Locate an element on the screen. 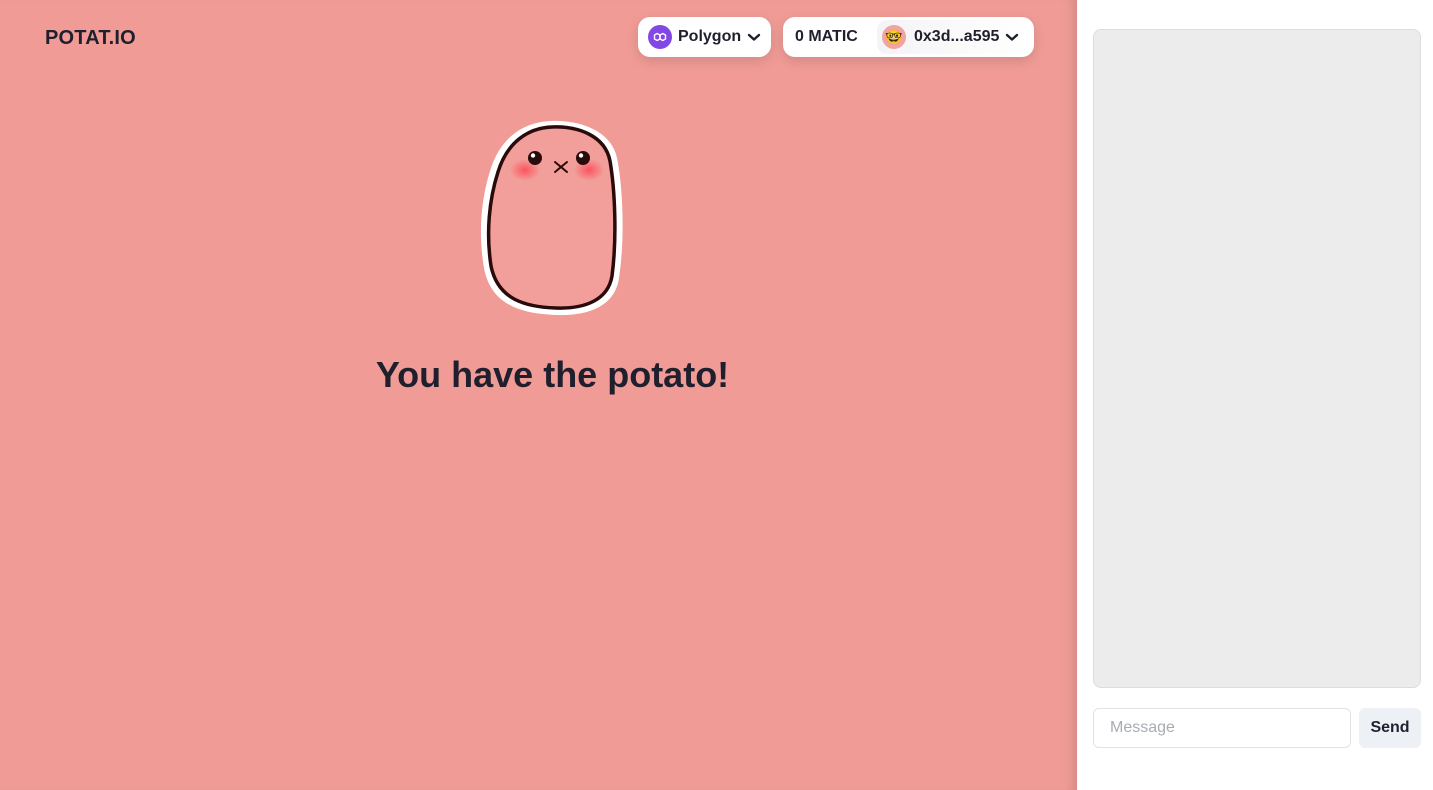  message-input is located at coordinates (1222, 728).